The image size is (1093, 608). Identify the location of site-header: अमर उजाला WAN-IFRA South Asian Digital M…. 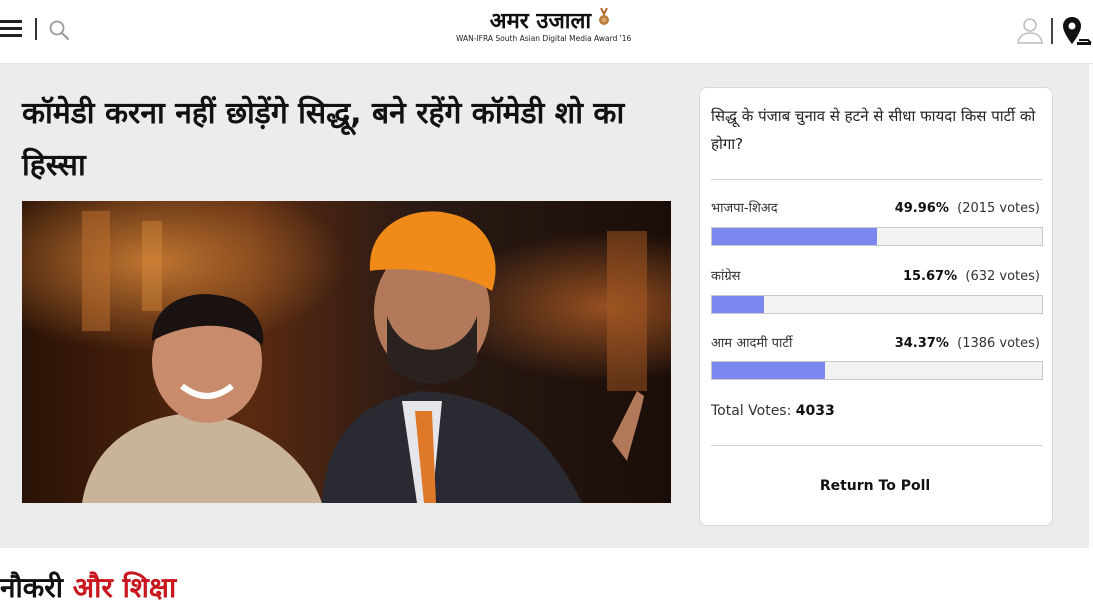
(546, 32).